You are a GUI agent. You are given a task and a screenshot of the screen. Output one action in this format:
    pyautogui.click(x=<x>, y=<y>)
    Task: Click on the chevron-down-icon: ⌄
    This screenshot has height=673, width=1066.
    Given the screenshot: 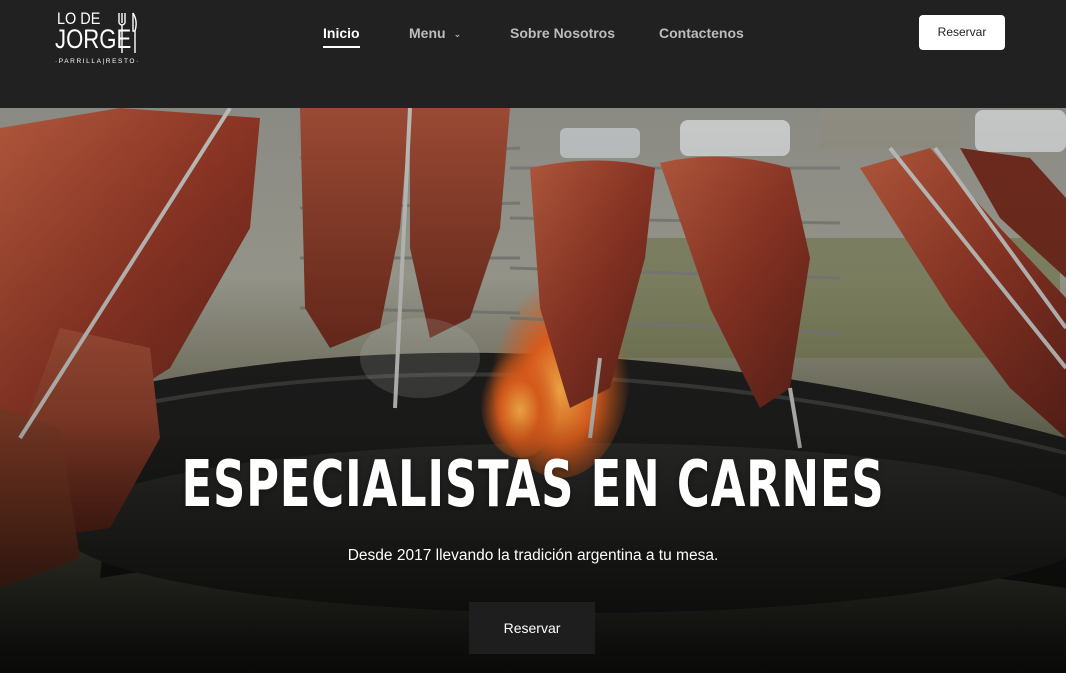 What is the action you would take?
    pyautogui.click(x=457, y=34)
    